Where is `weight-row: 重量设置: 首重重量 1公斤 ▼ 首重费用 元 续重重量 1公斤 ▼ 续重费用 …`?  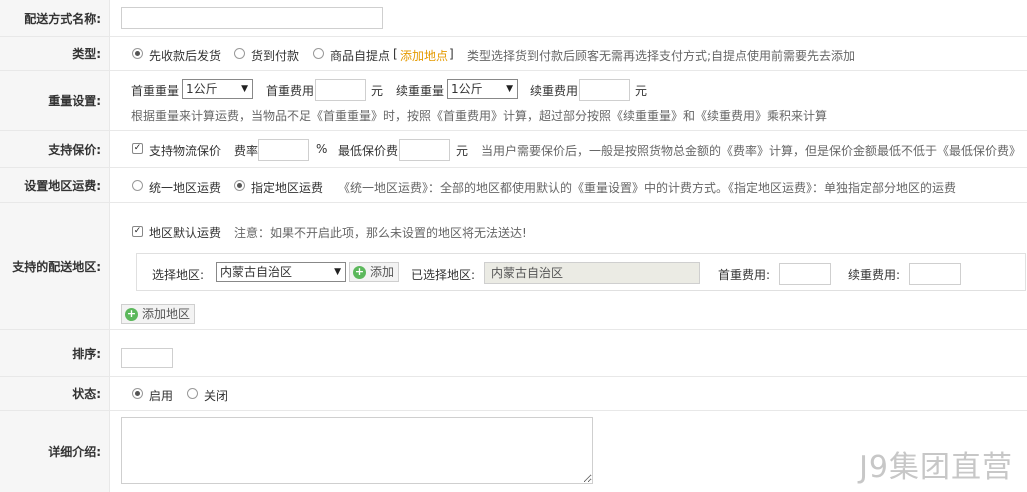 weight-row: 重量设置: 首重重量 1公斤 ▼ 首重费用 元 续重重量 1公斤 ▼ 续重费用 … is located at coordinates (513, 101).